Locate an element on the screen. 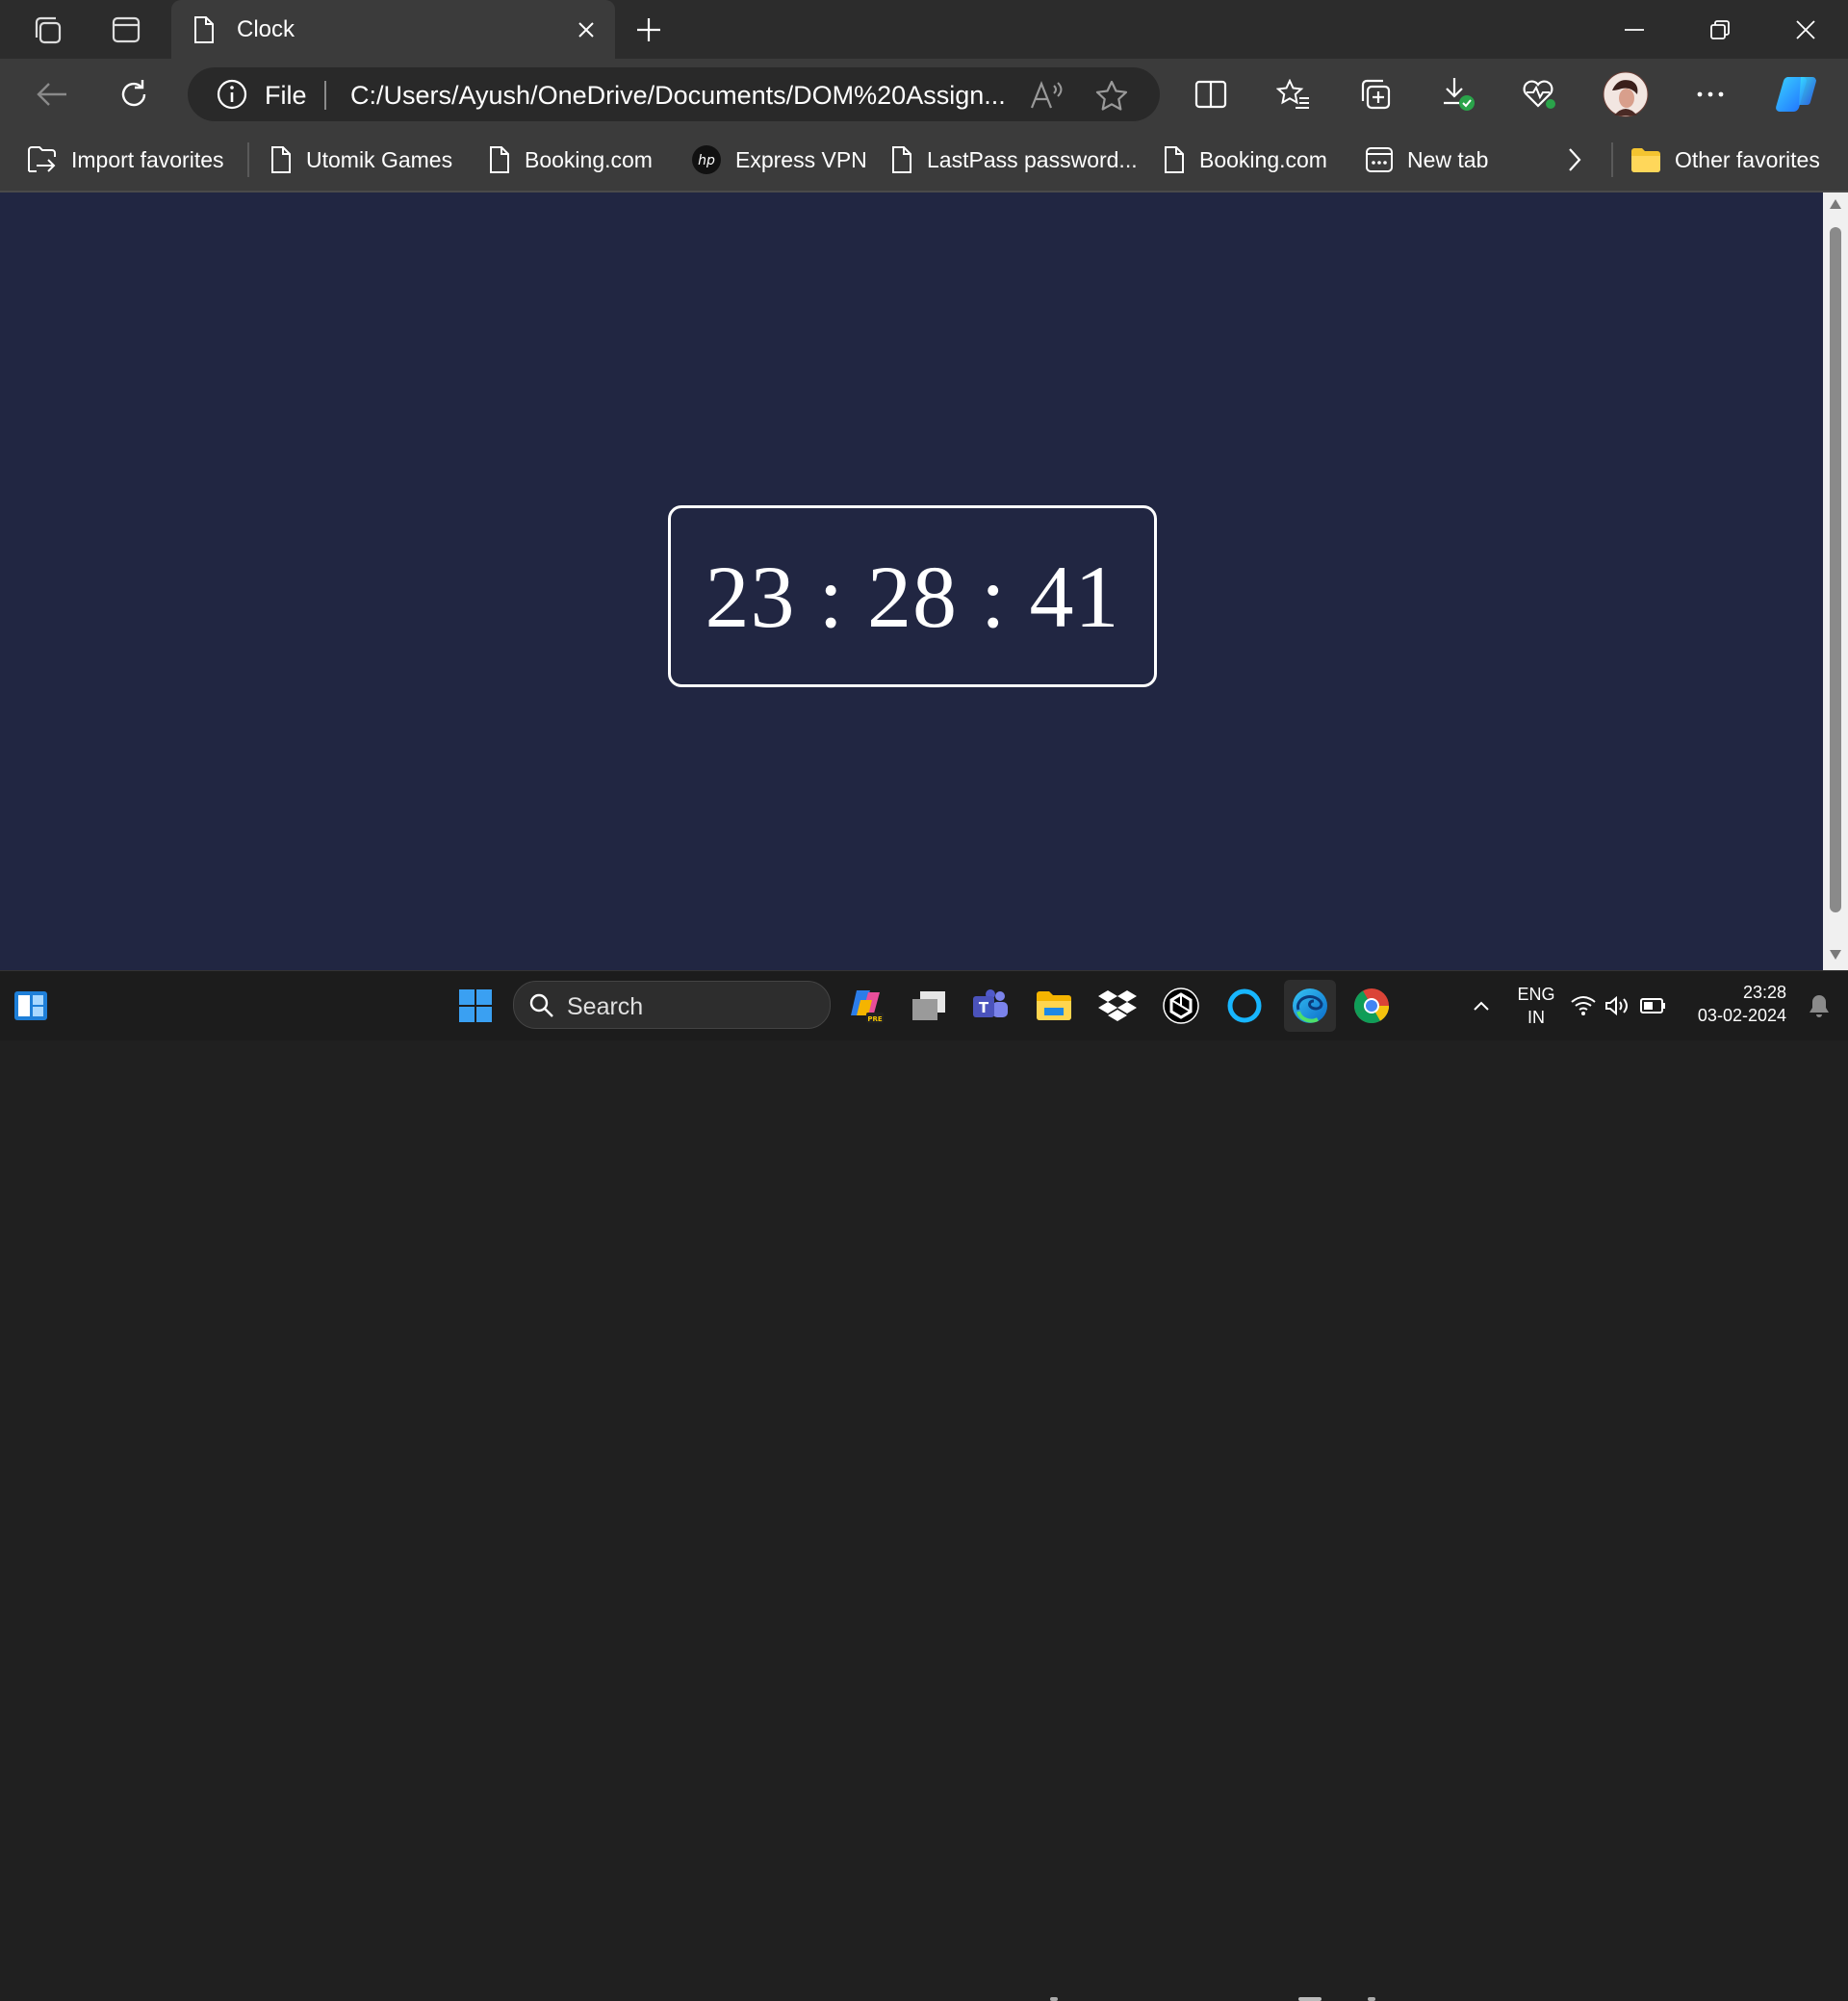 This screenshot has height=2001, width=1848. plus-icon is located at coordinates (648, 29).